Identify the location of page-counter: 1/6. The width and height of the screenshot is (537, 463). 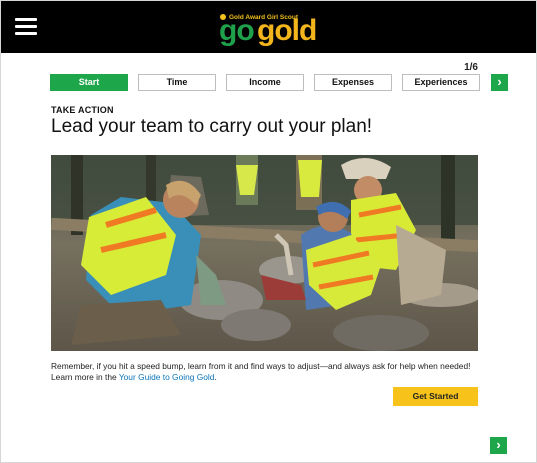
(471, 67).